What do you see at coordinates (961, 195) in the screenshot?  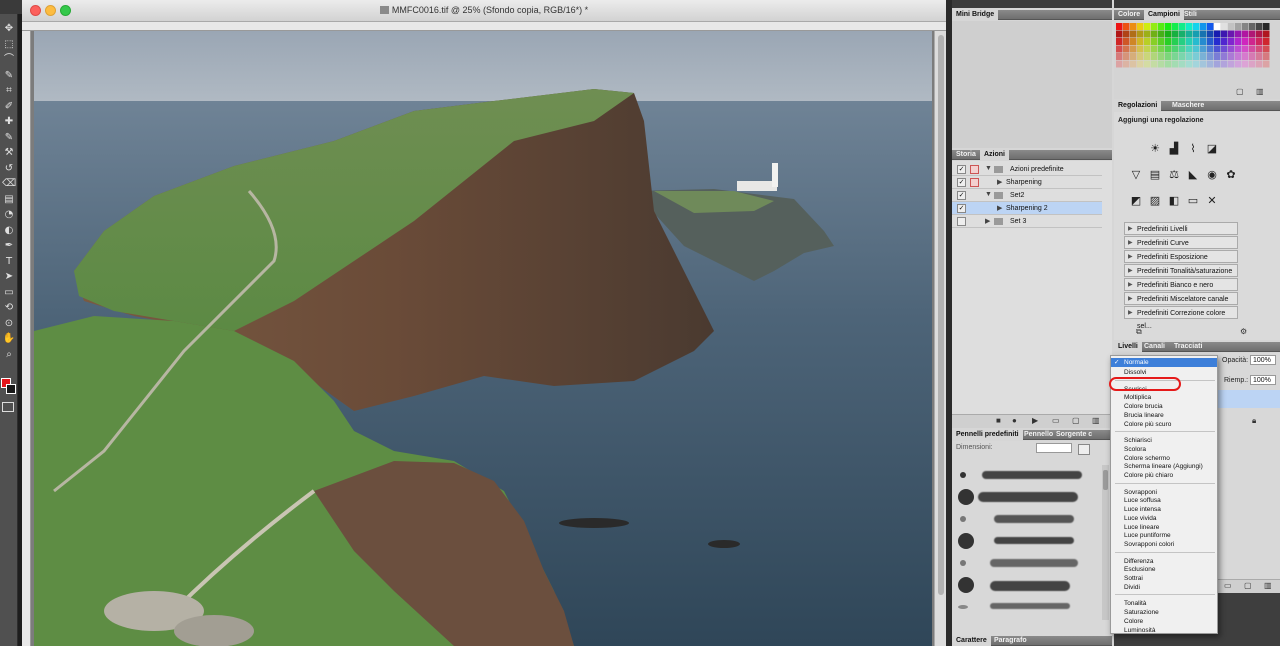 I see `toggle-check: ✓` at bounding box center [961, 195].